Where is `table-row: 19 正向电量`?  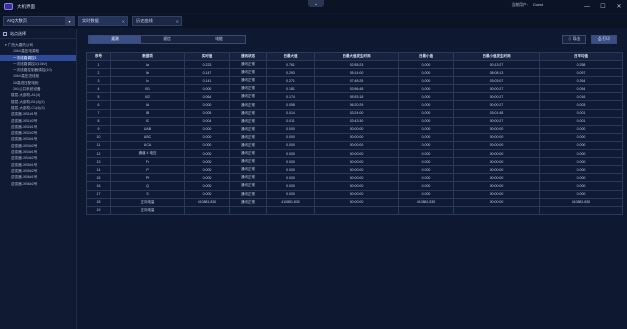 table-row: 19 正向电量 is located at coordinates (354, 210).